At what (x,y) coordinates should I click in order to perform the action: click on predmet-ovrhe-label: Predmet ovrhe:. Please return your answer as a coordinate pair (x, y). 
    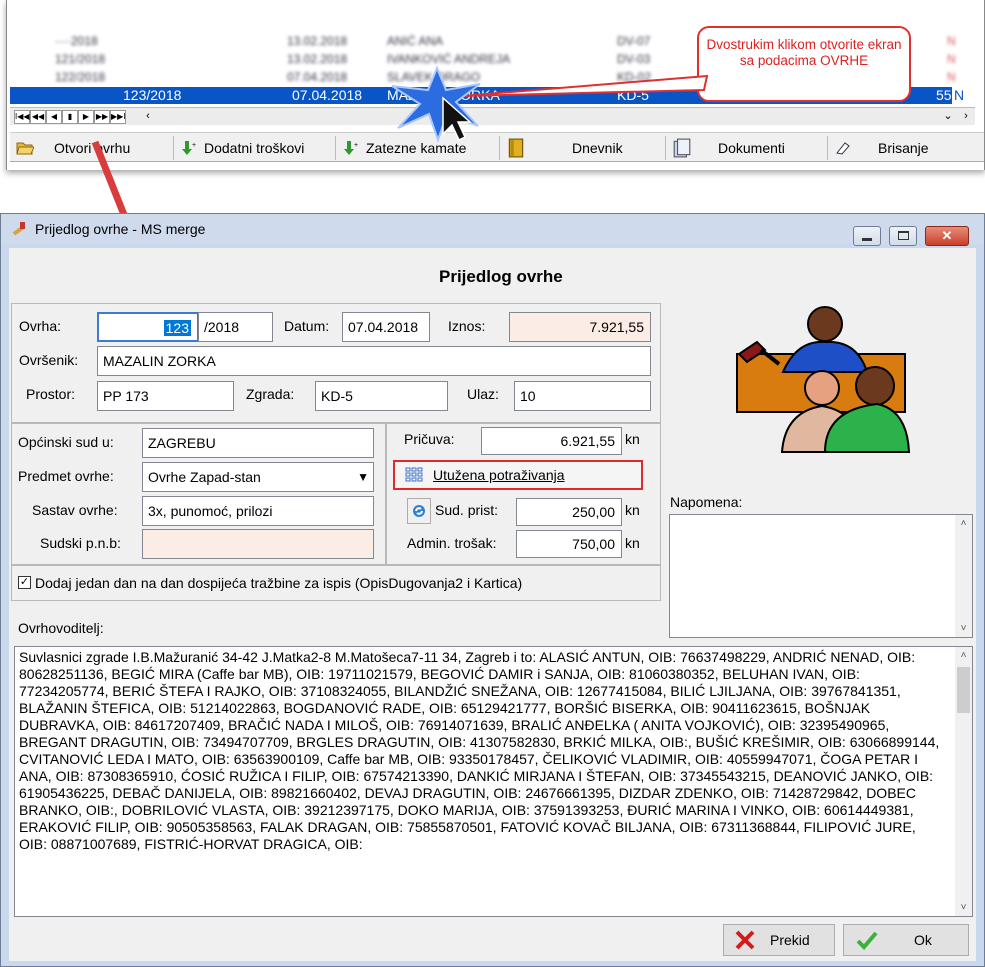
    Looking at the image, I should click on (66, 476).